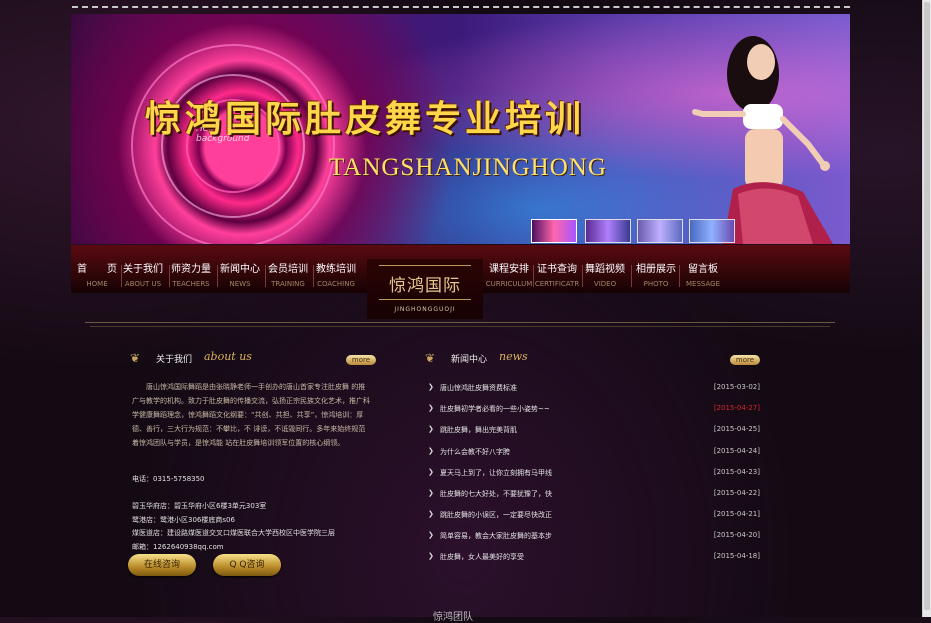  I want to click on nav-item-news: 新闻中心 NEWS, so click(240, 276).